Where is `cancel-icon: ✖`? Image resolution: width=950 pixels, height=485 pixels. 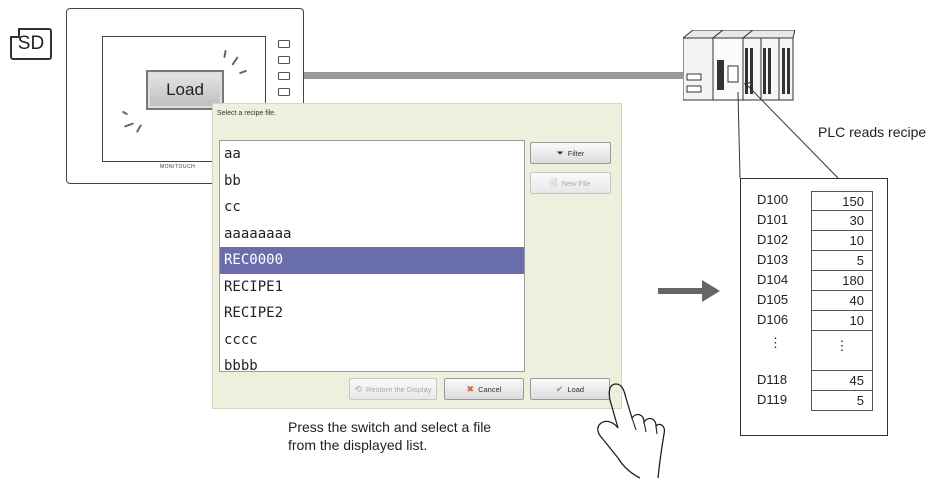
cancel-icon: ✖ is located at coordinates (470, 388).